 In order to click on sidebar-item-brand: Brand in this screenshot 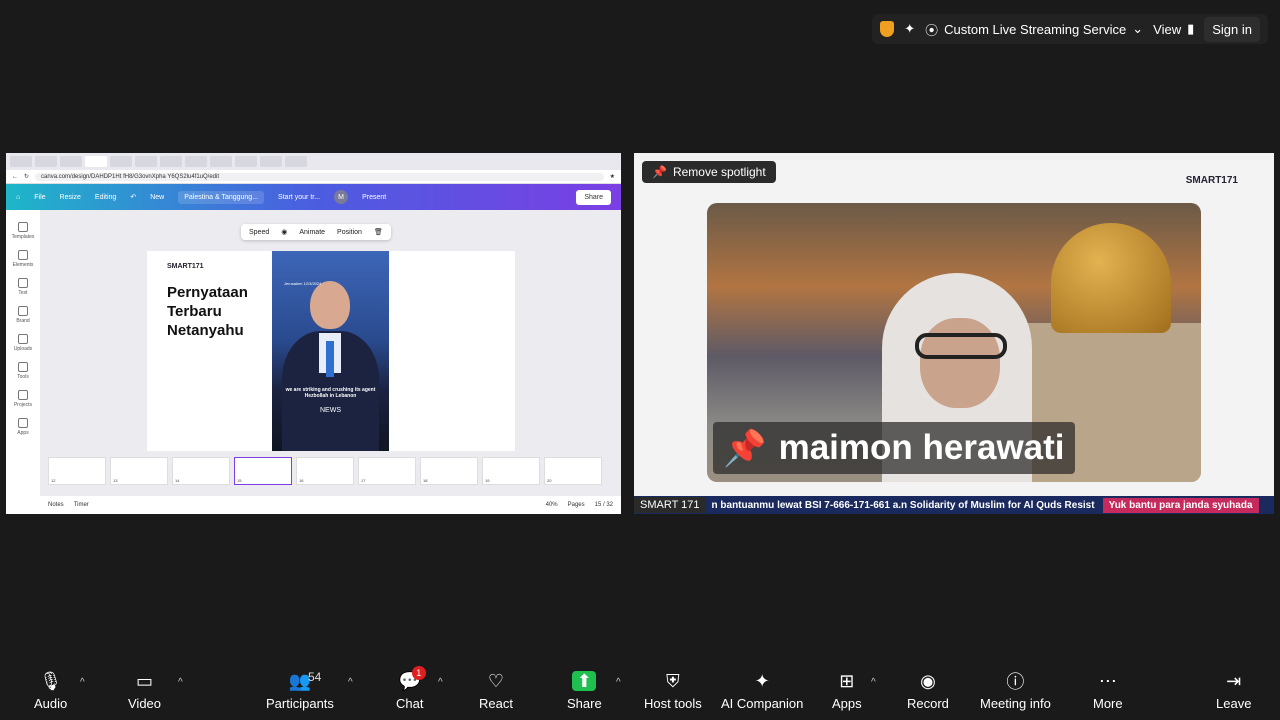, I will do `click(23, 315)`.